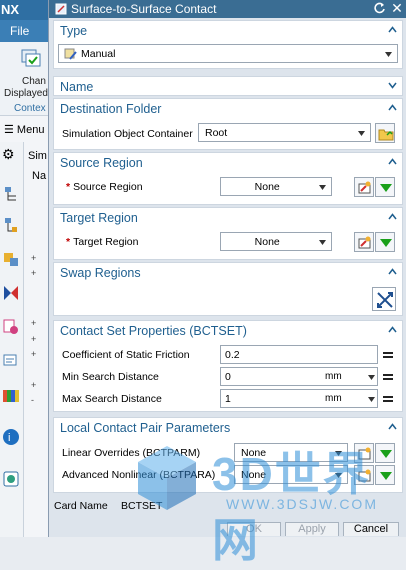 Image resolution: width=406 pixels, height=570 pixels. Describe the element at coordinates (216, 133) in the screenshot. I see `simulation-object-container-value: Root` at that location.